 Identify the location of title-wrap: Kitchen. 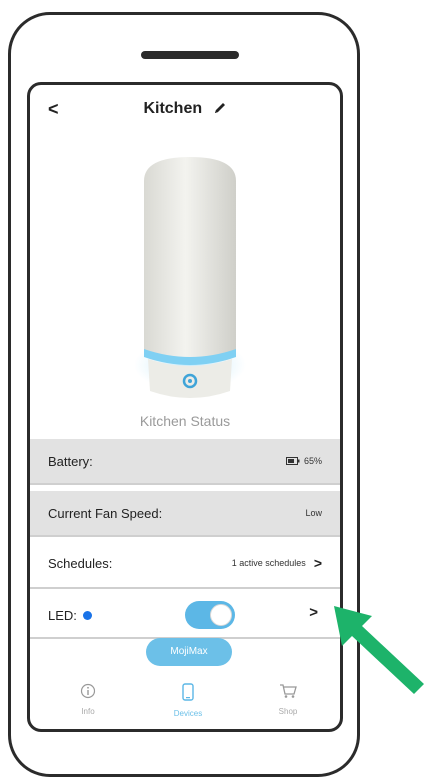
(185, 109).